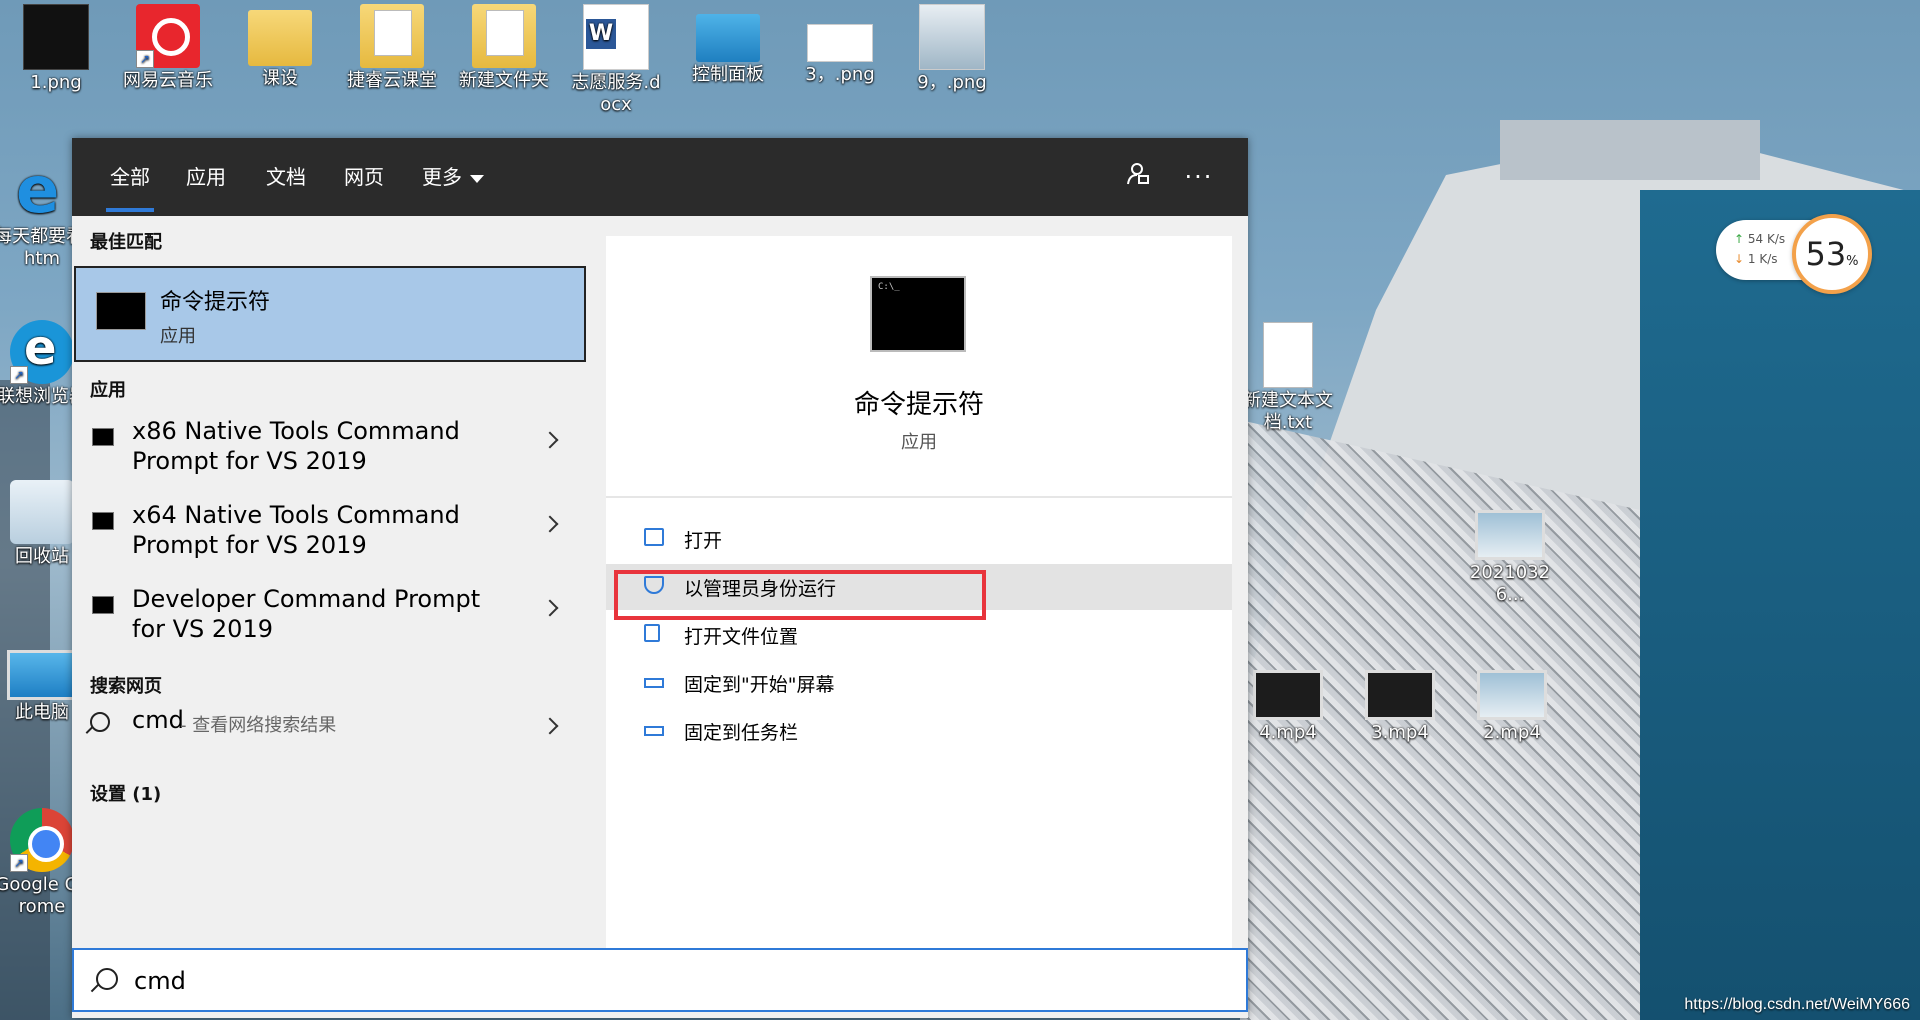  I want to click on down-arrow-icon: ↓, so click(1739, 259).